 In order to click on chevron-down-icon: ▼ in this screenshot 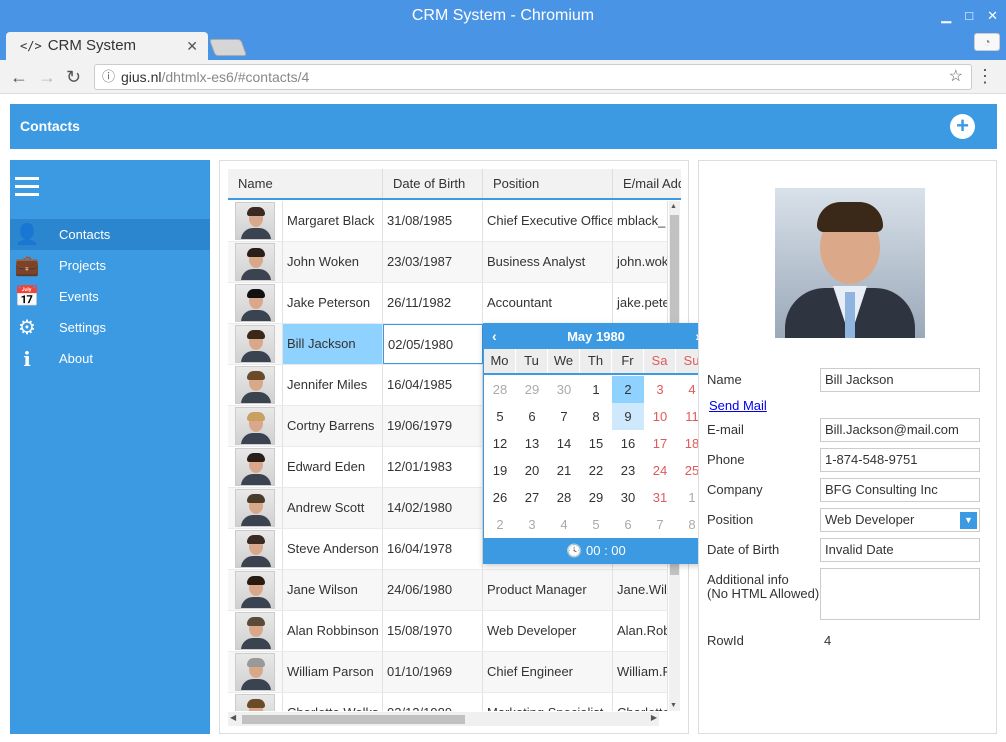, I will do `click(968, 520)`.